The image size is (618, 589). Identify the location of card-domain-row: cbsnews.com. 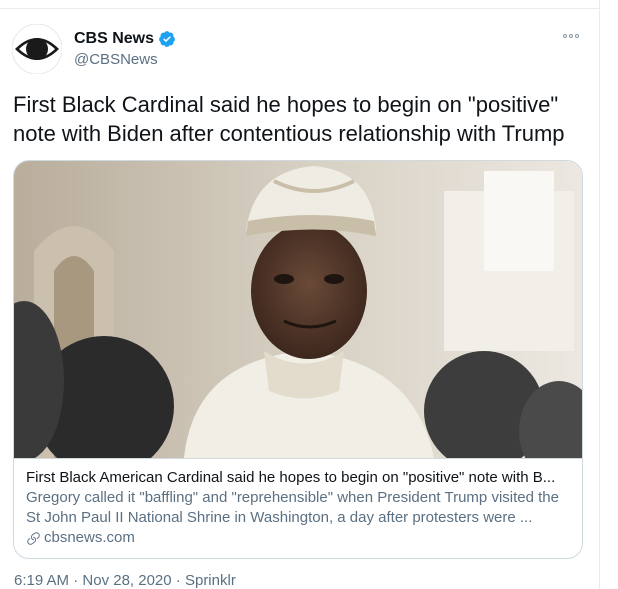
(298, 538).